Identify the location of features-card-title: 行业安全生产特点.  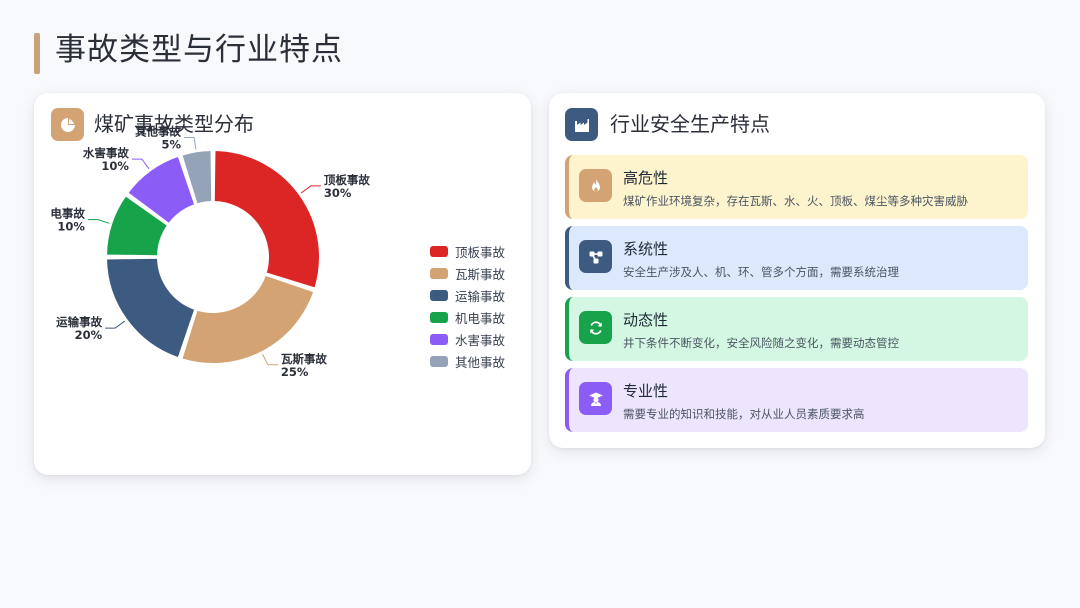
(690, 124).